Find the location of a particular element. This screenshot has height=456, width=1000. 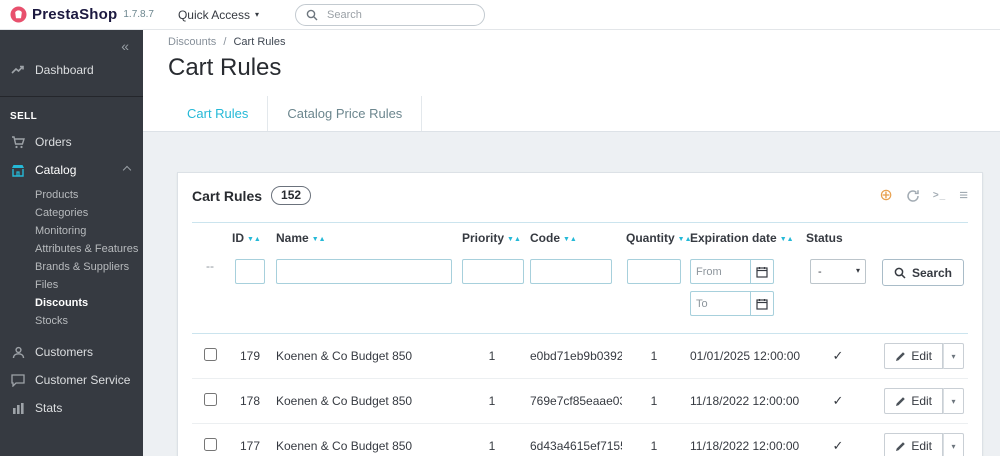

panel-title: Cart Rules is located at coordinates (227, 195).